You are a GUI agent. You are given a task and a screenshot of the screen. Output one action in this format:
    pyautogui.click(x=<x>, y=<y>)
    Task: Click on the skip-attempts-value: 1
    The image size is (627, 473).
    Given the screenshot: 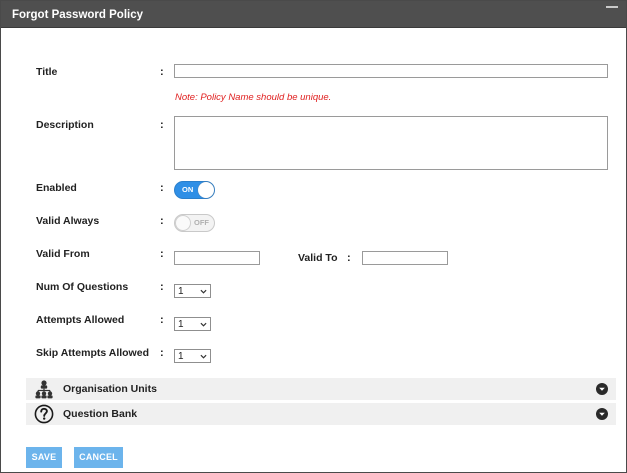 What is the action you would take?
    pyautogui.click(x=181, y=356)
    